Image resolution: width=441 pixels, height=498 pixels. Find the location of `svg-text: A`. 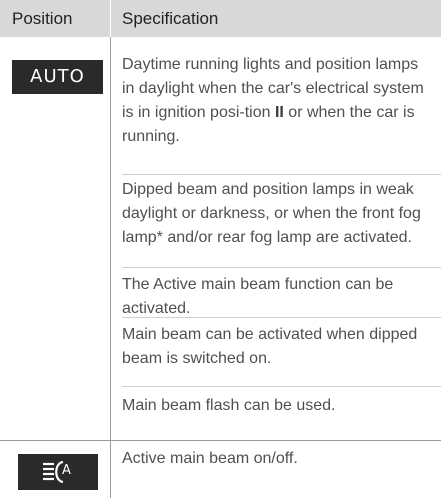

svg-text: A is located at coordinates (66, 470).